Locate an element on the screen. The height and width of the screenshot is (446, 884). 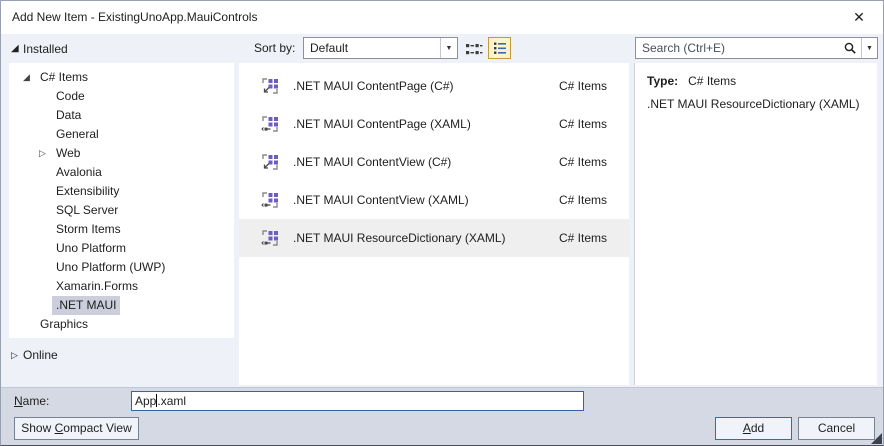
search-icon is located at coordinates (850, 48).